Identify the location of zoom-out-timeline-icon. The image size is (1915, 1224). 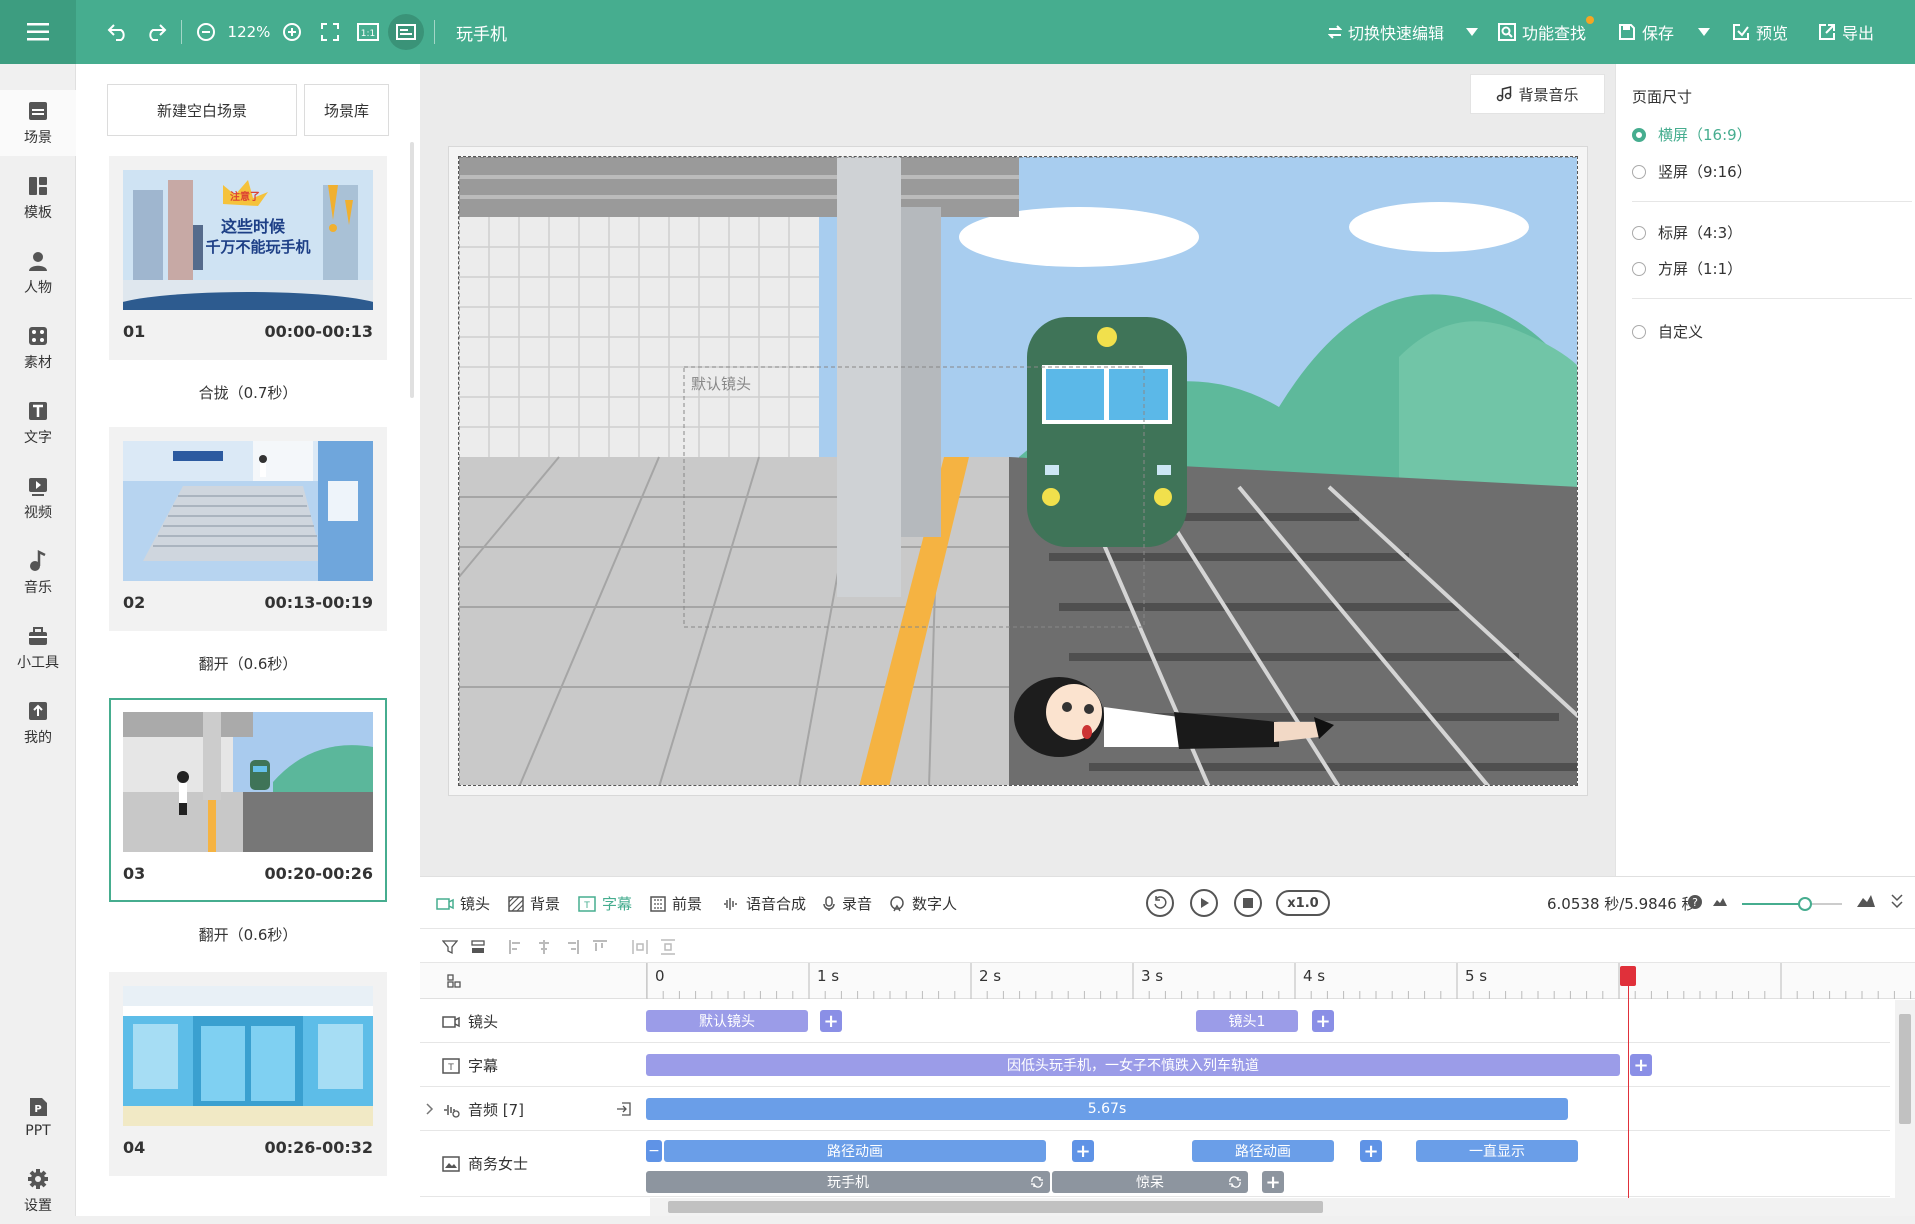
(1720, 902).